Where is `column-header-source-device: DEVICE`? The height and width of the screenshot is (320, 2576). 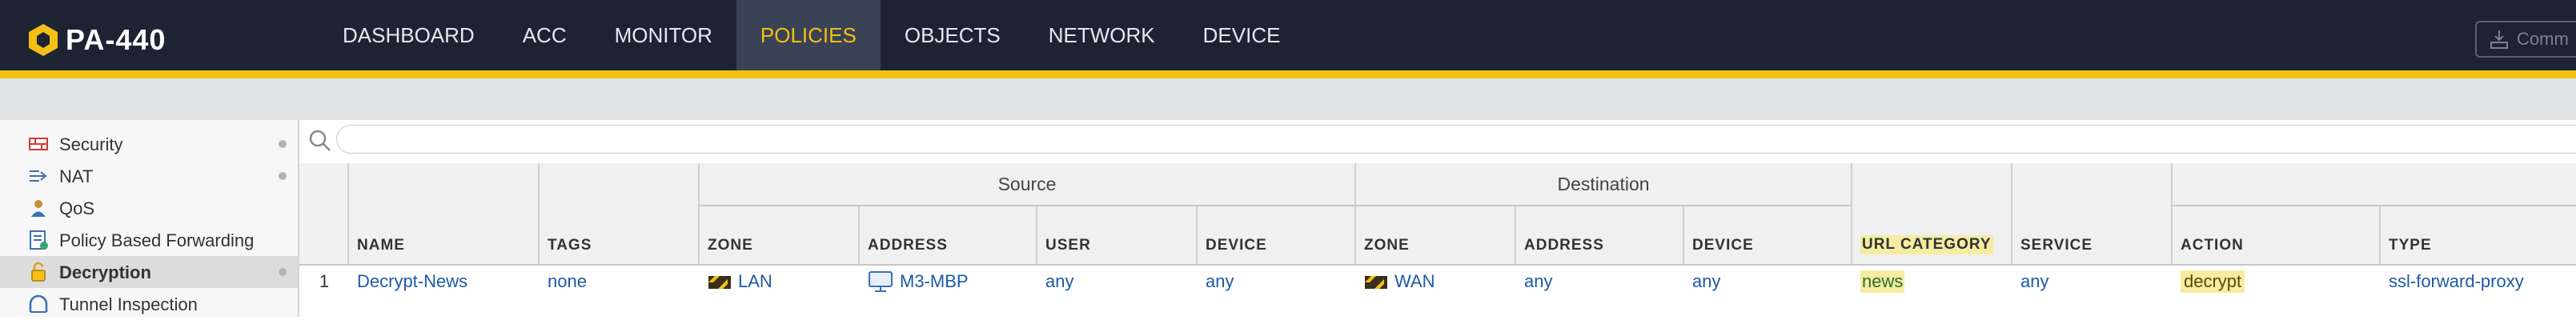
column-header-source-device: DEVICE is located at coordinates (1277, 236).